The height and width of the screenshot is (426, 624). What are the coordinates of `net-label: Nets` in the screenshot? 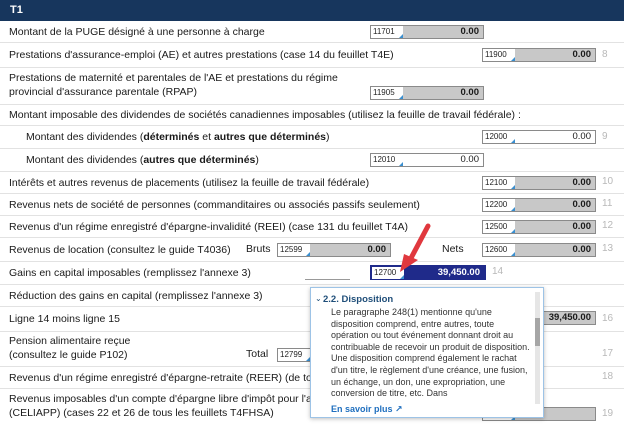 It's located at (453, 249).